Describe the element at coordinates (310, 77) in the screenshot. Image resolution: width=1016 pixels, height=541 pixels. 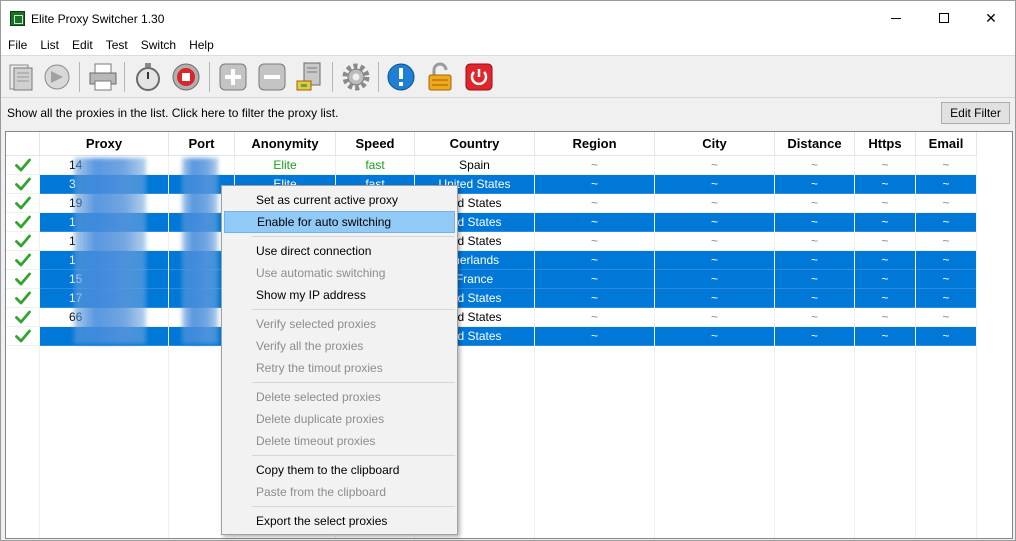
I see `server-icon` at that location.